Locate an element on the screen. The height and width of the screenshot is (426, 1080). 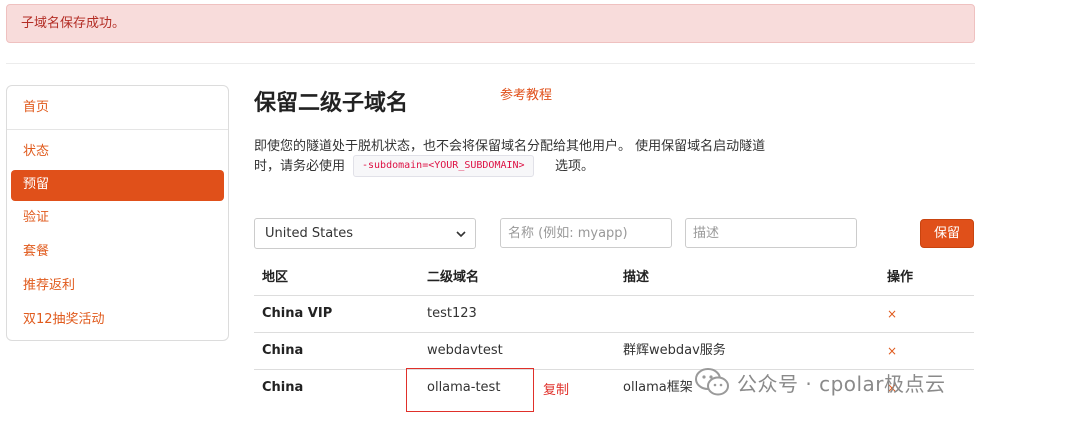
watermark: 公众号 · cpolar极点云 is located at coordinates (820, 382).